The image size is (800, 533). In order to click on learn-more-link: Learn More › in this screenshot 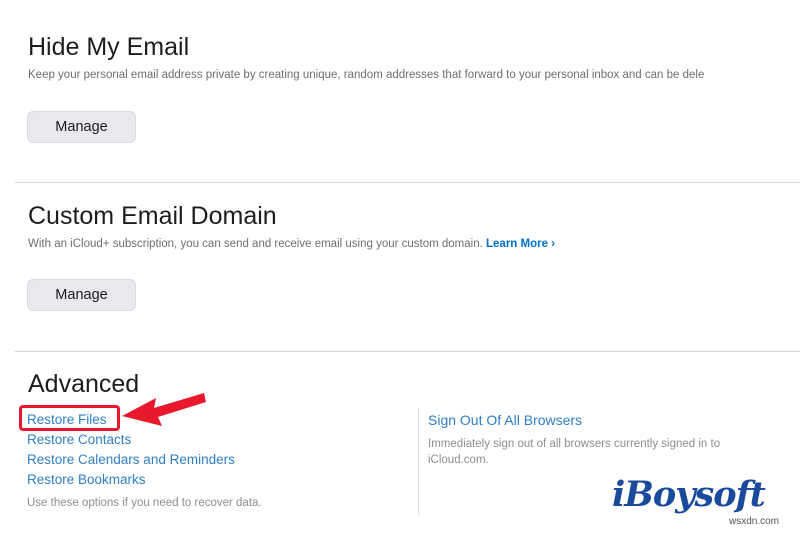, I will do `click(520, 244)`.